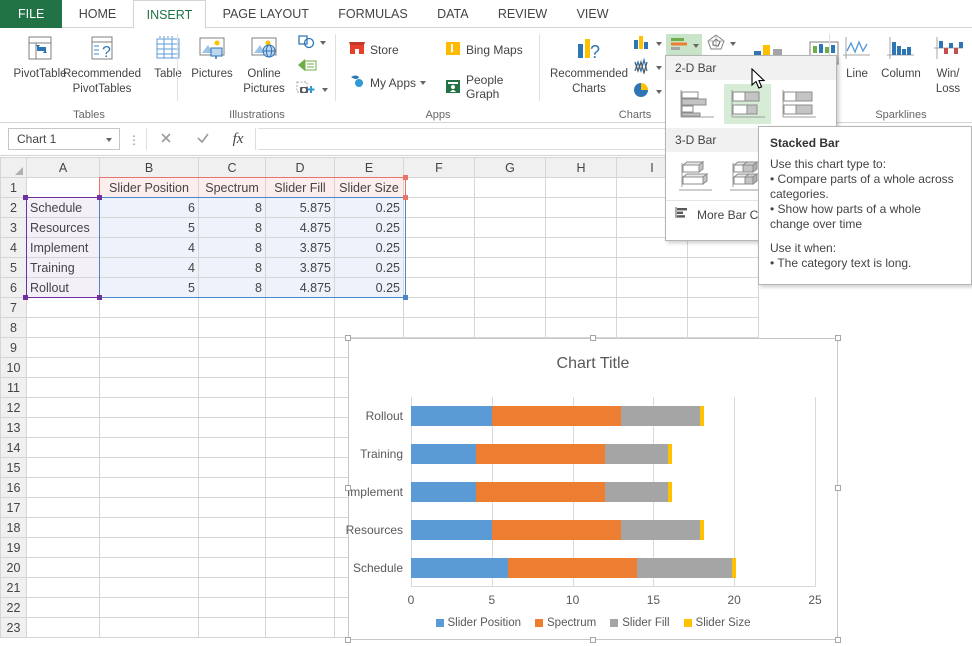  I want to click on row-header-4: 4, so click(13, 247).